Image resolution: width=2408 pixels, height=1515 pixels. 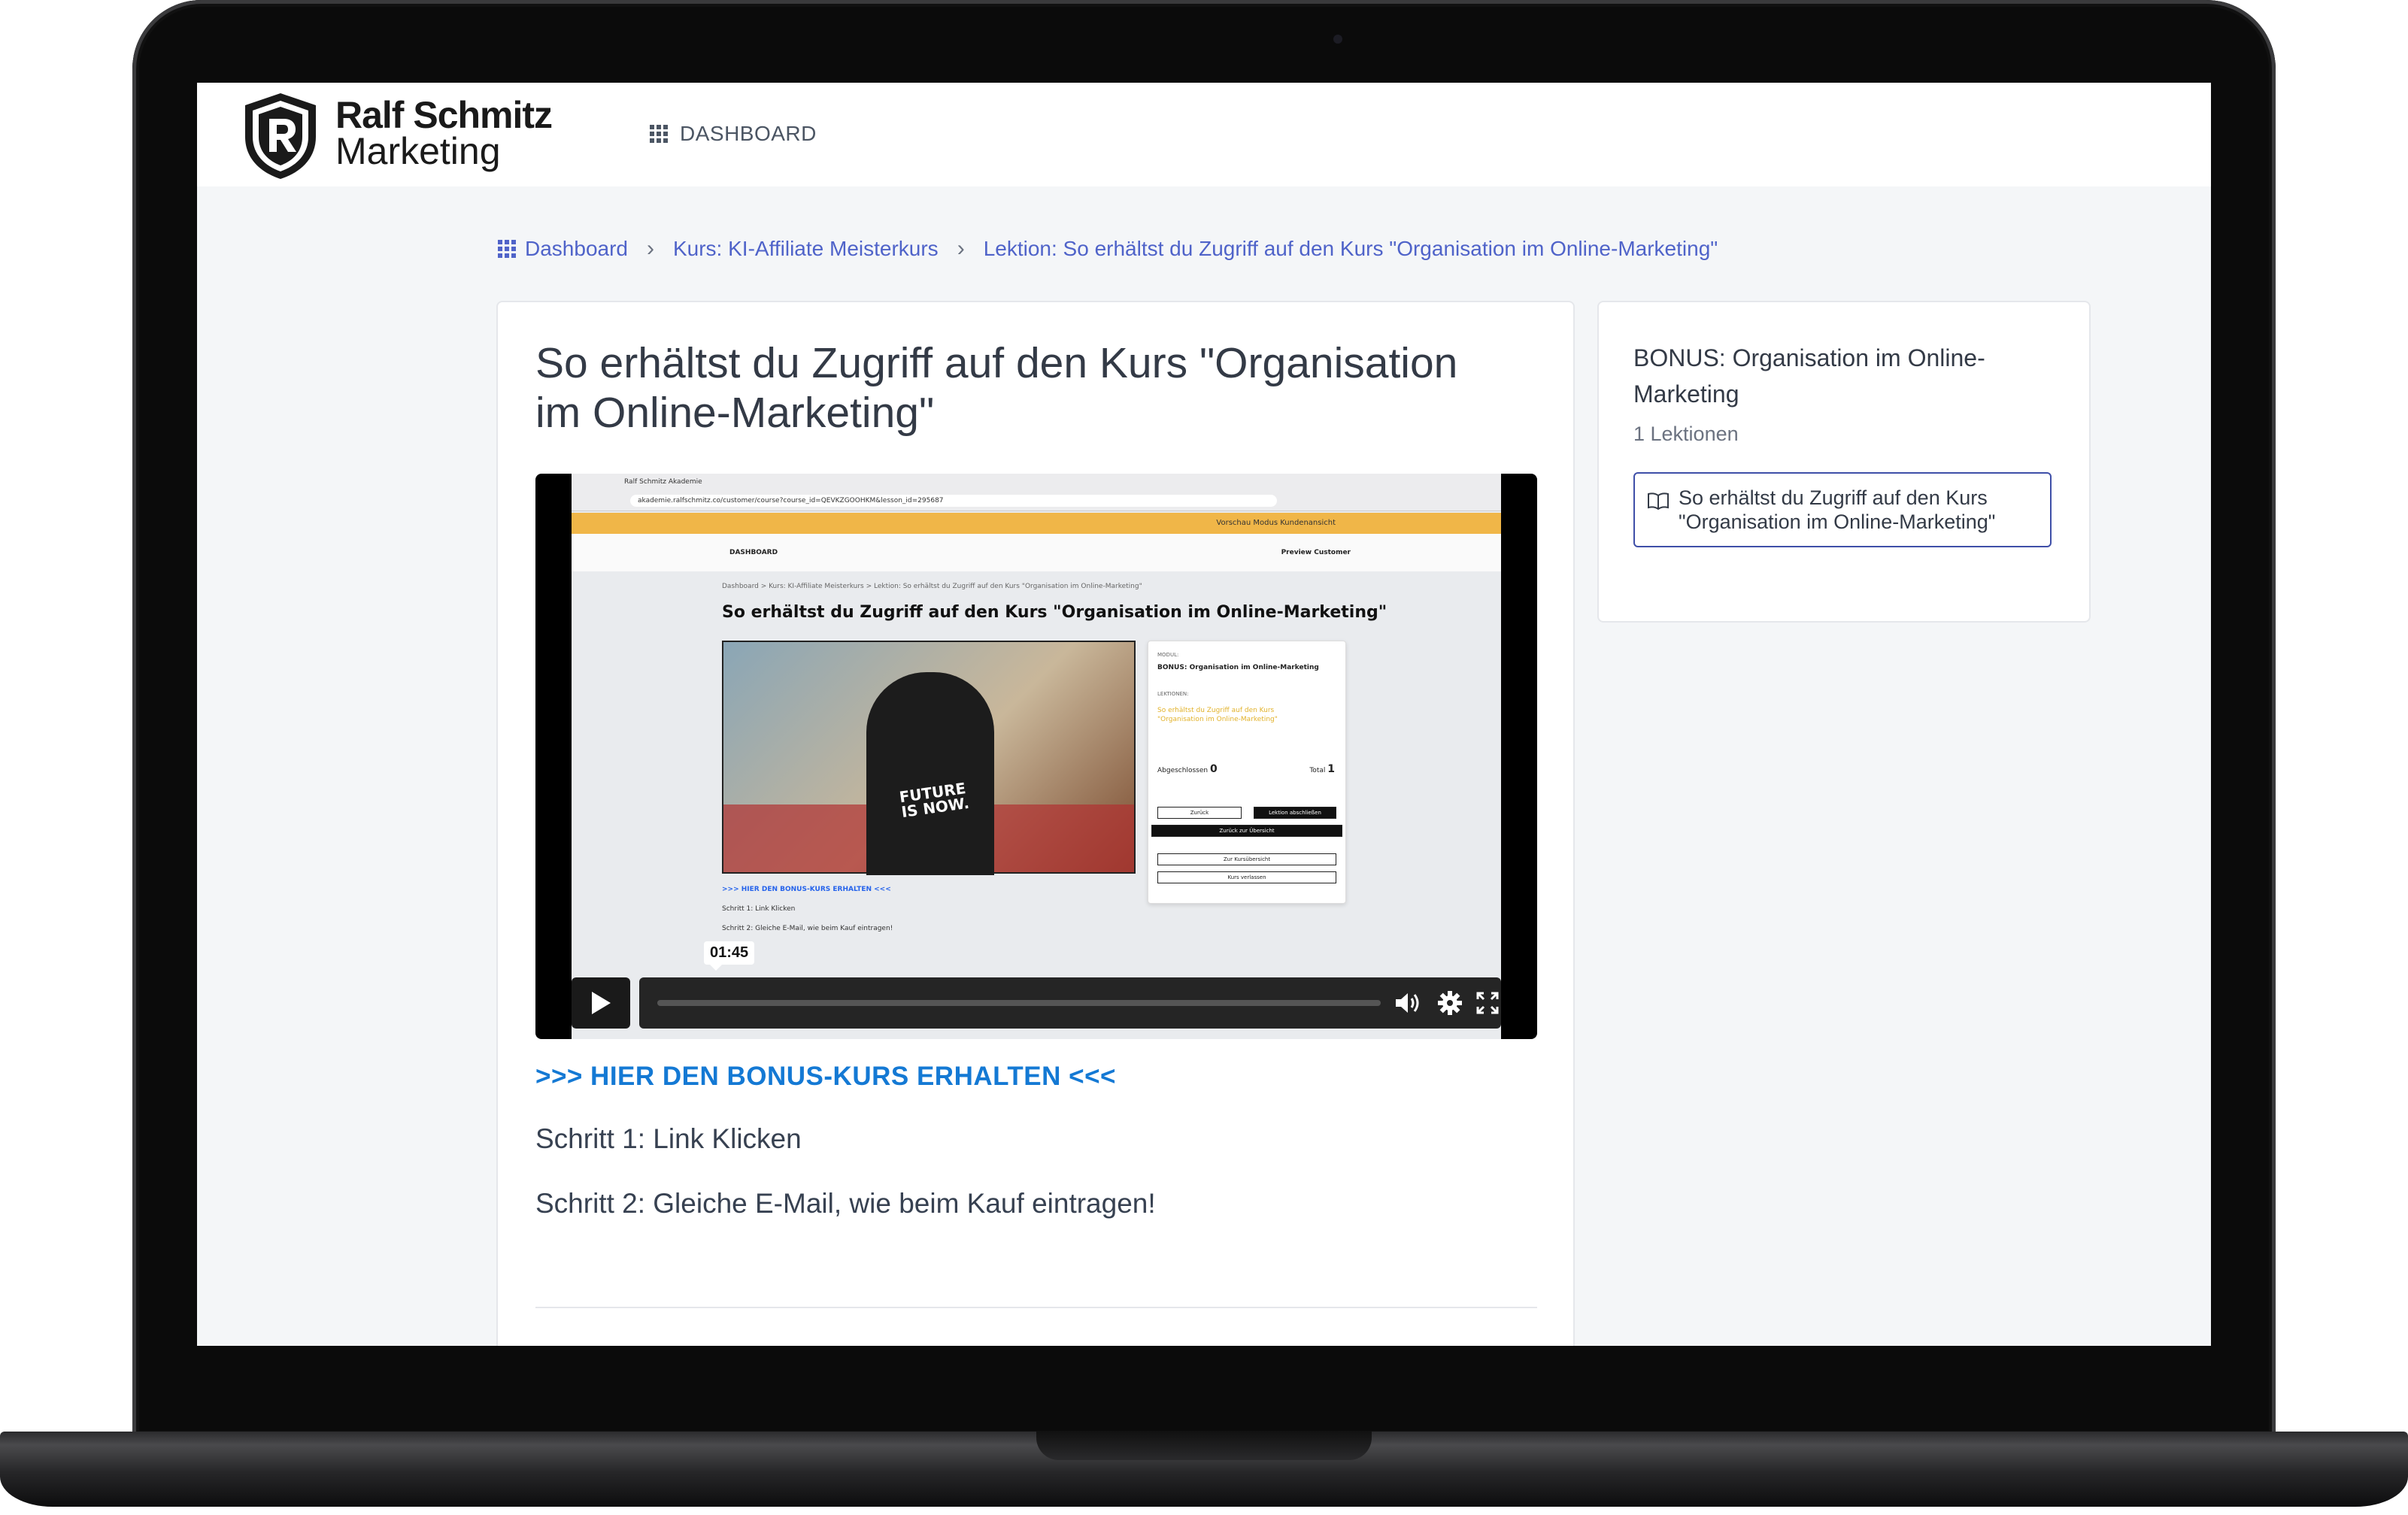 I want to click on inner-completed-label: Abgeschlossen, so click(x=1183, y=770).